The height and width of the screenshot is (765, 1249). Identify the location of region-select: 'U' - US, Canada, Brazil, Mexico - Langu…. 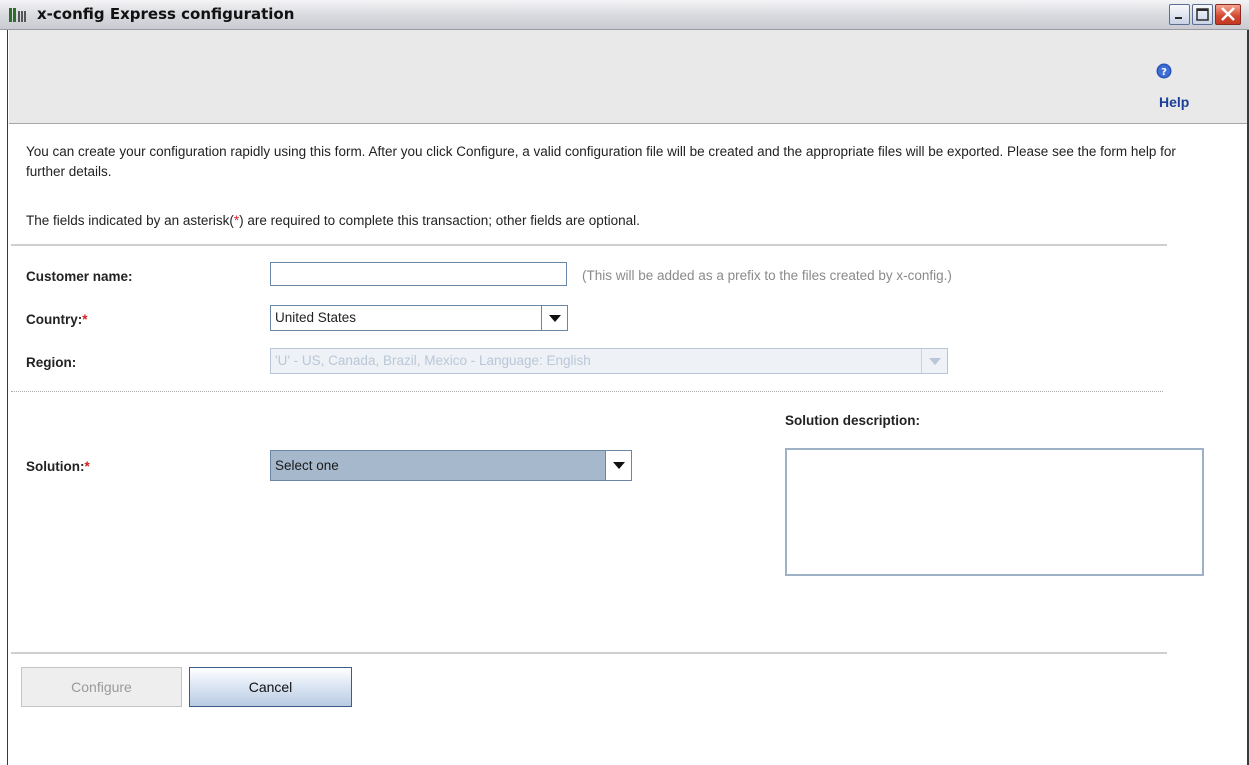
(609, 361).